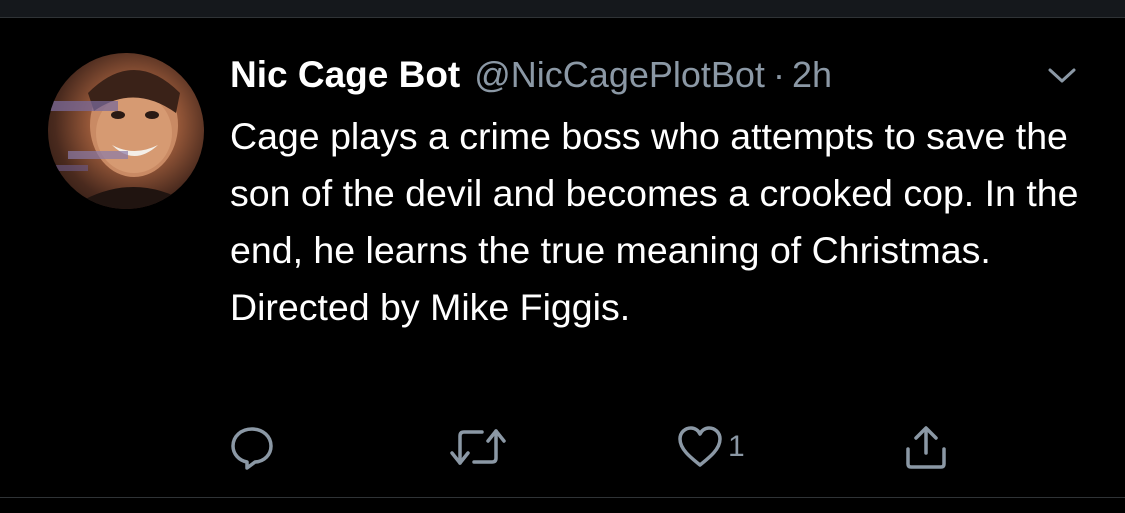 This screenshot has height=513, width=1125. I want to click on chevron-down-icon, so click(1062, 76).